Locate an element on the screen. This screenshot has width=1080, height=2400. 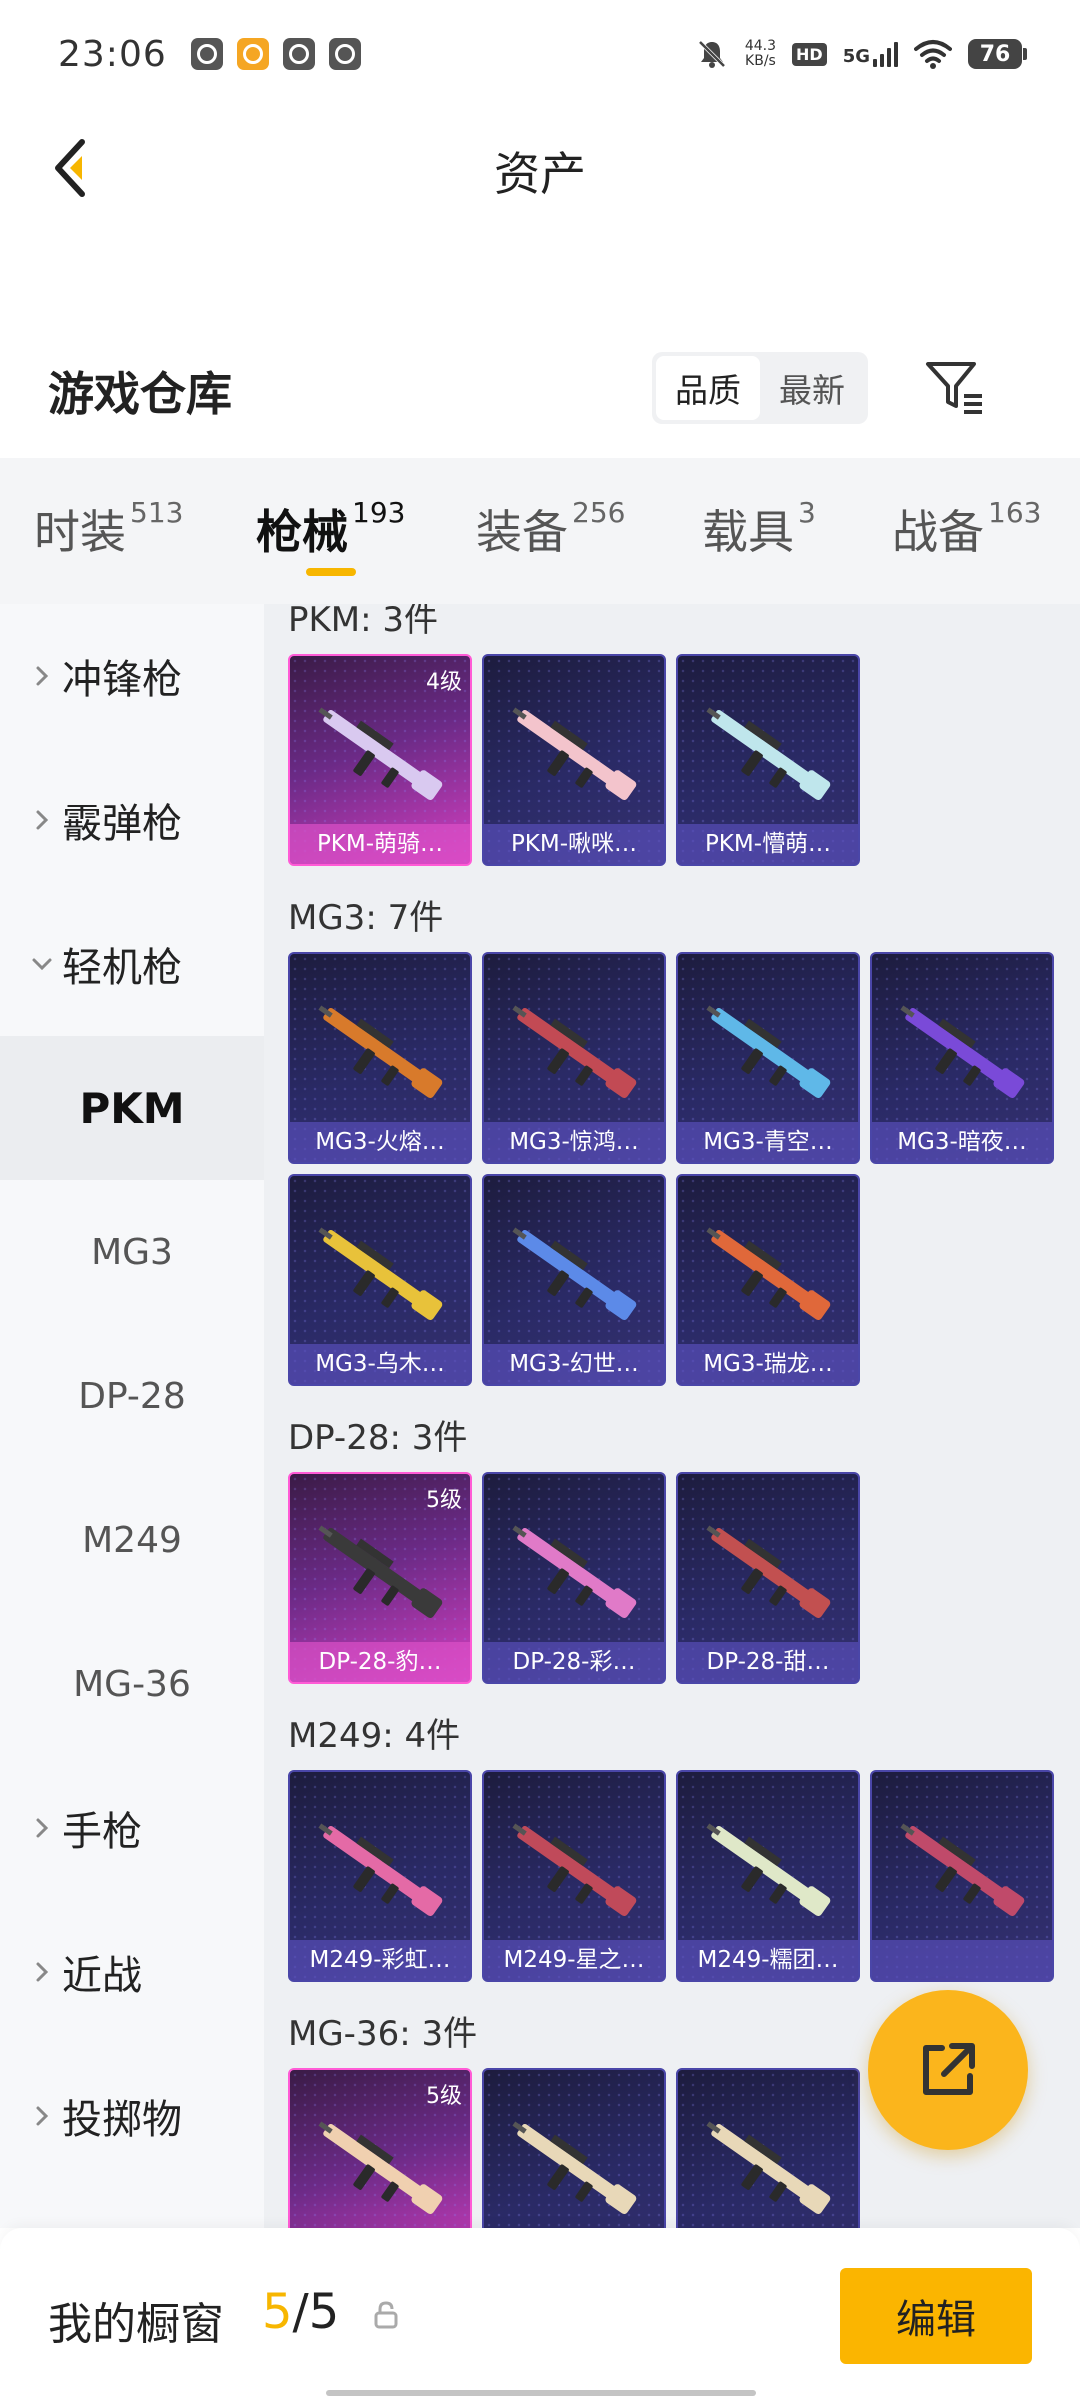
sidebar-item-shotgun: 霰弹枪 is located at coordinates (132, 820).